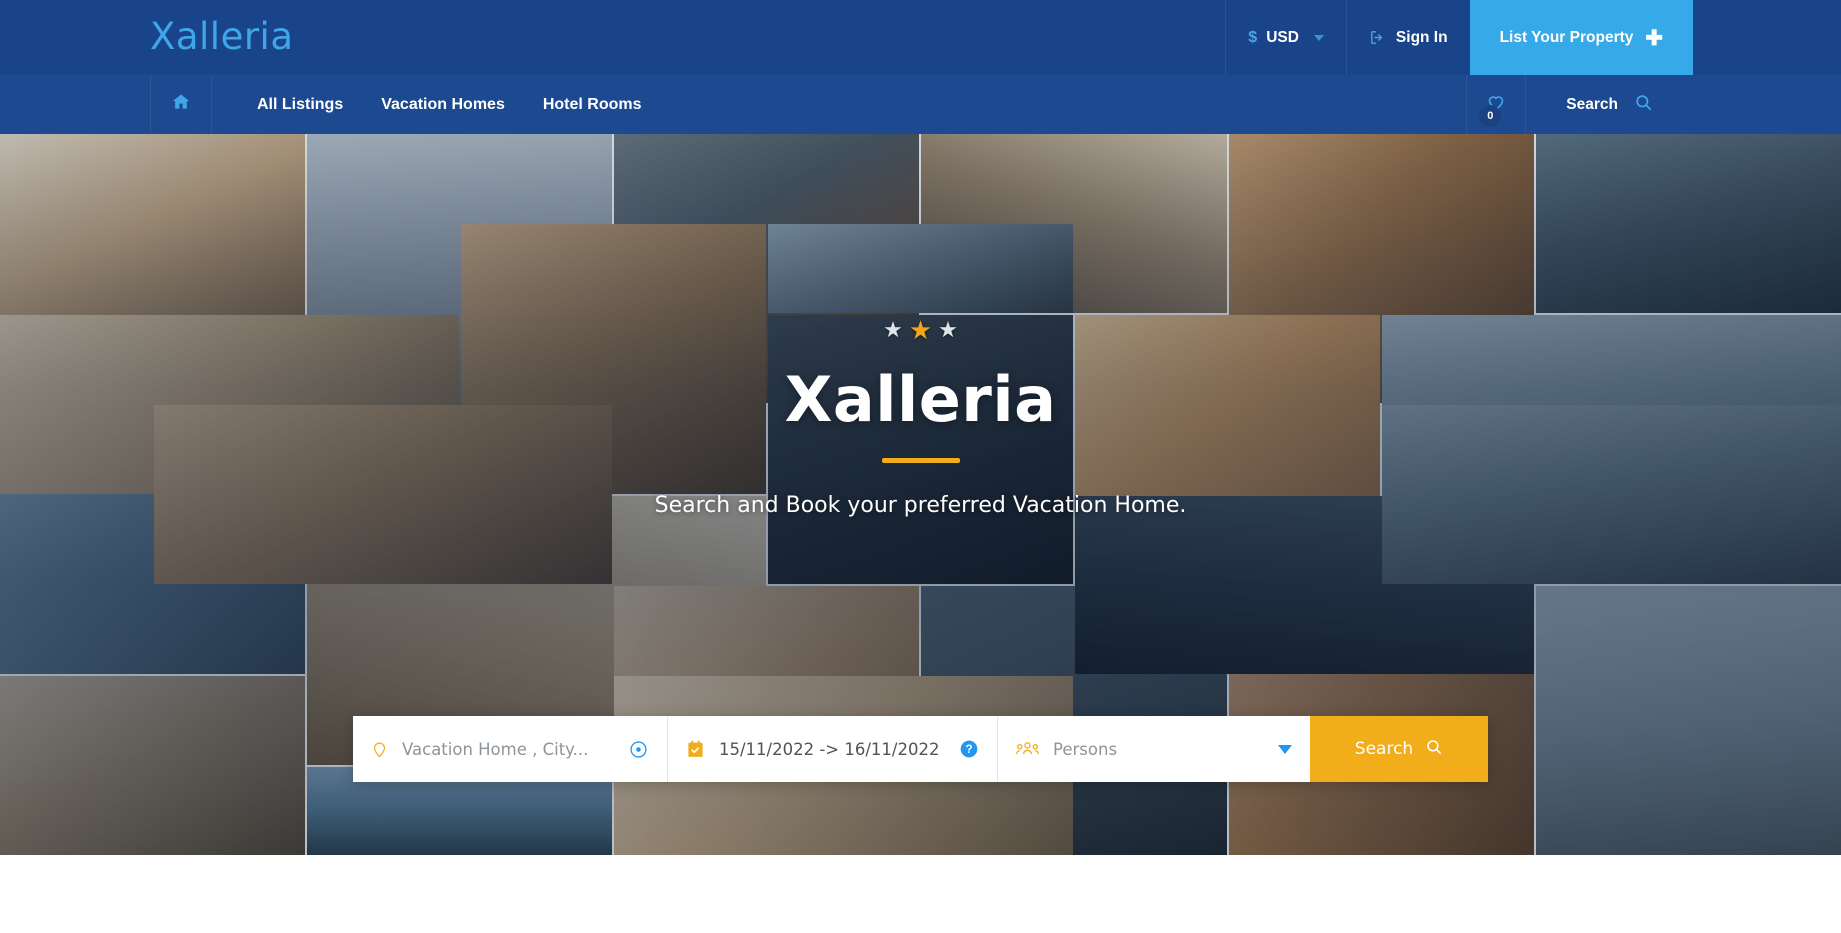 This screenshot has width=1841, height=933. What do you see at coordinates (443, 104) in the screenshot?
I see `nav-link-vacation-homes: Vacation Homes` at bounding box center [443, 104].